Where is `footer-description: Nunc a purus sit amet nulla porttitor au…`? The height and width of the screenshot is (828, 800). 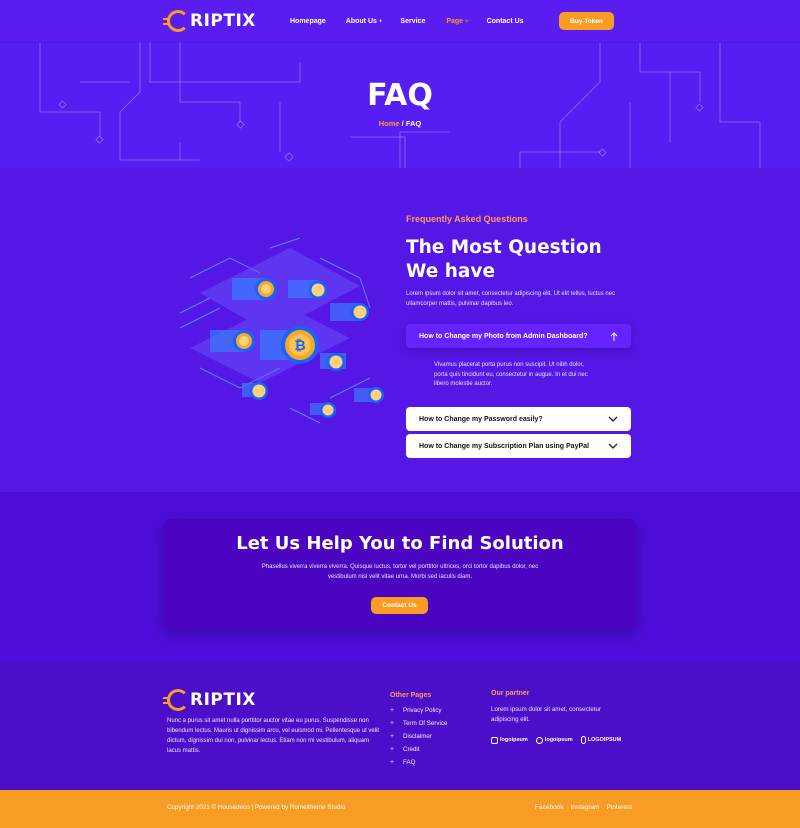 footer-description: Nunc a purus sit amet nulla porttitor au… is located at coordinates (273, 736).